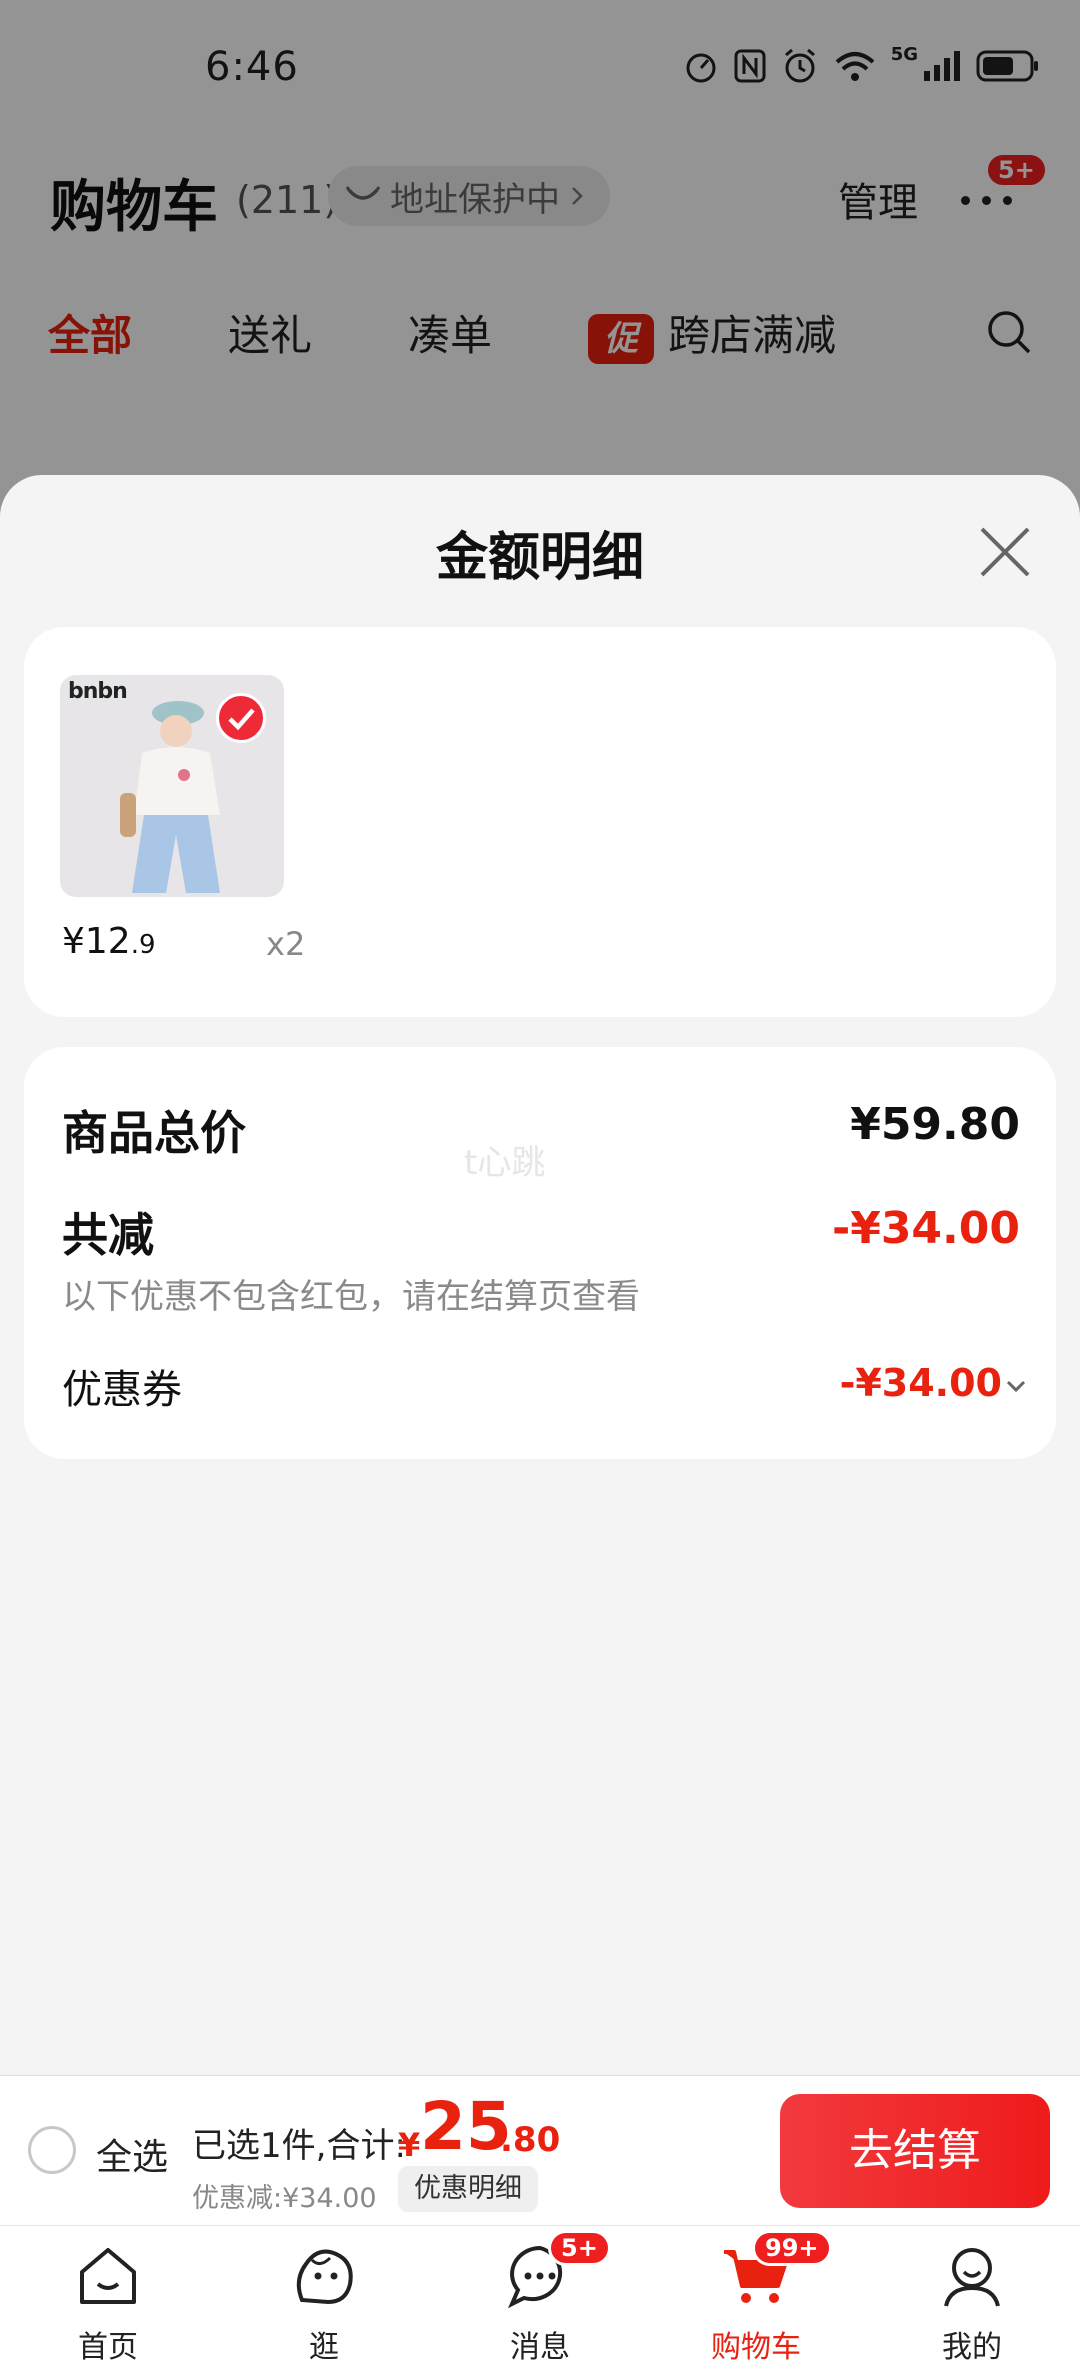  Describe the element at coordinates (132, 2154) in the screenshot. I see `select-all-label: 全选` at that location.